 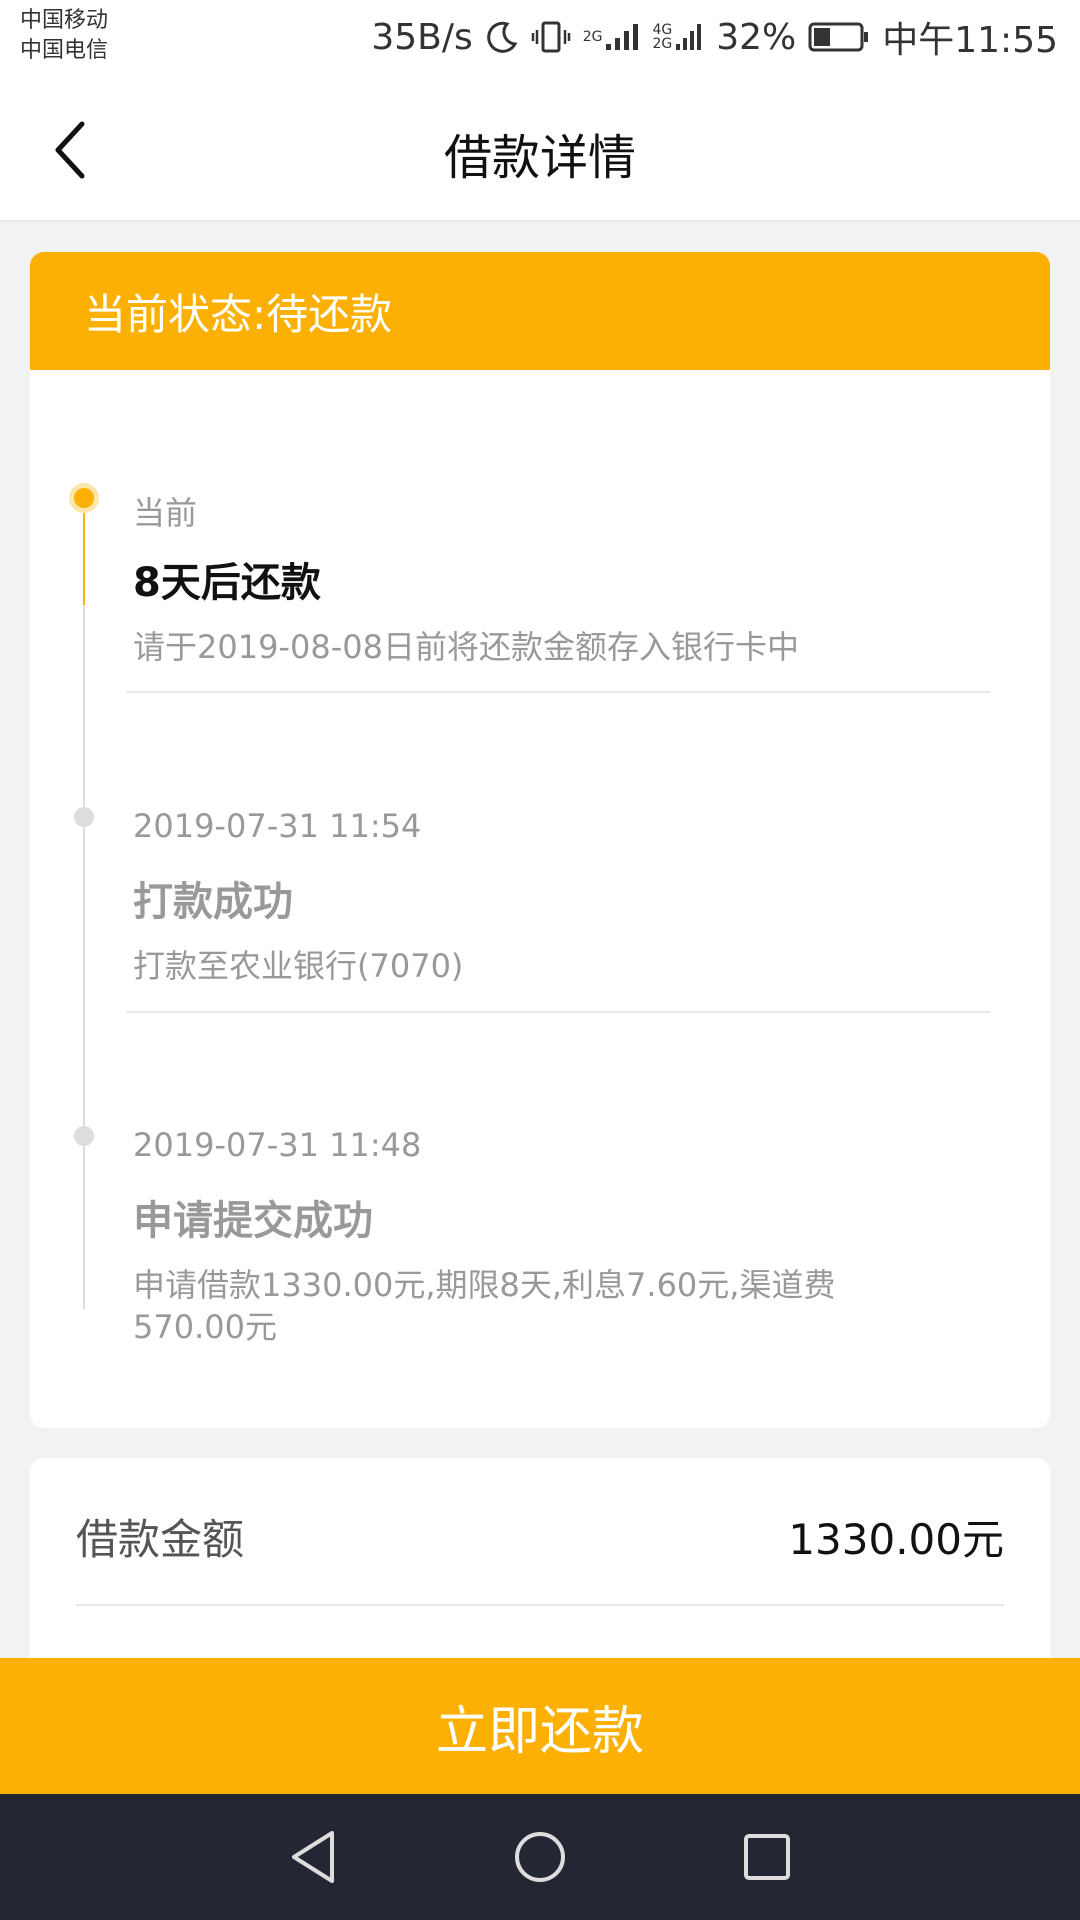 I want to click on timeline-item: 当前 8天后还款 请于2019-08-08日前将还款金额存入银行卡中, so click(x=553, y=578).